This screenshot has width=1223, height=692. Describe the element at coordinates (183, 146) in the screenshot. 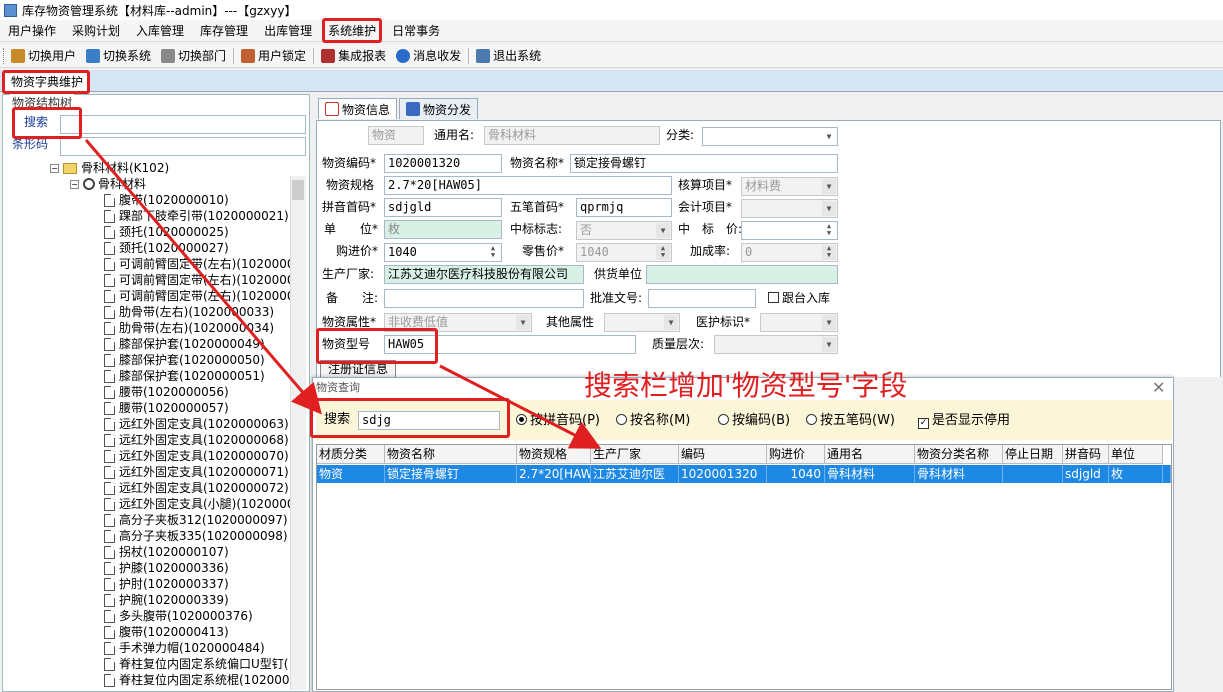

I see `barcode-input` at that location.